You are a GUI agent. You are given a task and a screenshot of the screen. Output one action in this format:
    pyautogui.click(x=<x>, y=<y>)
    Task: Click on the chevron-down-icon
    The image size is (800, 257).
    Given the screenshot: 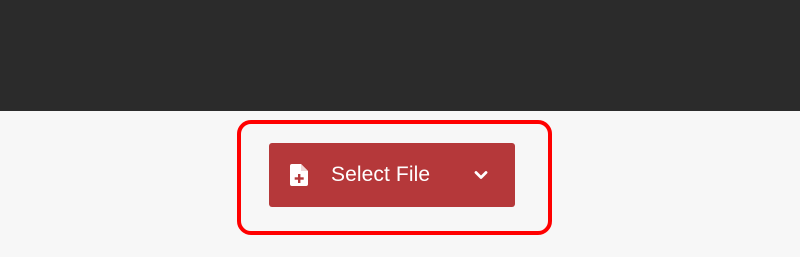 What is the action you would take?
    pyautogui.click(x=481, y=175)
    